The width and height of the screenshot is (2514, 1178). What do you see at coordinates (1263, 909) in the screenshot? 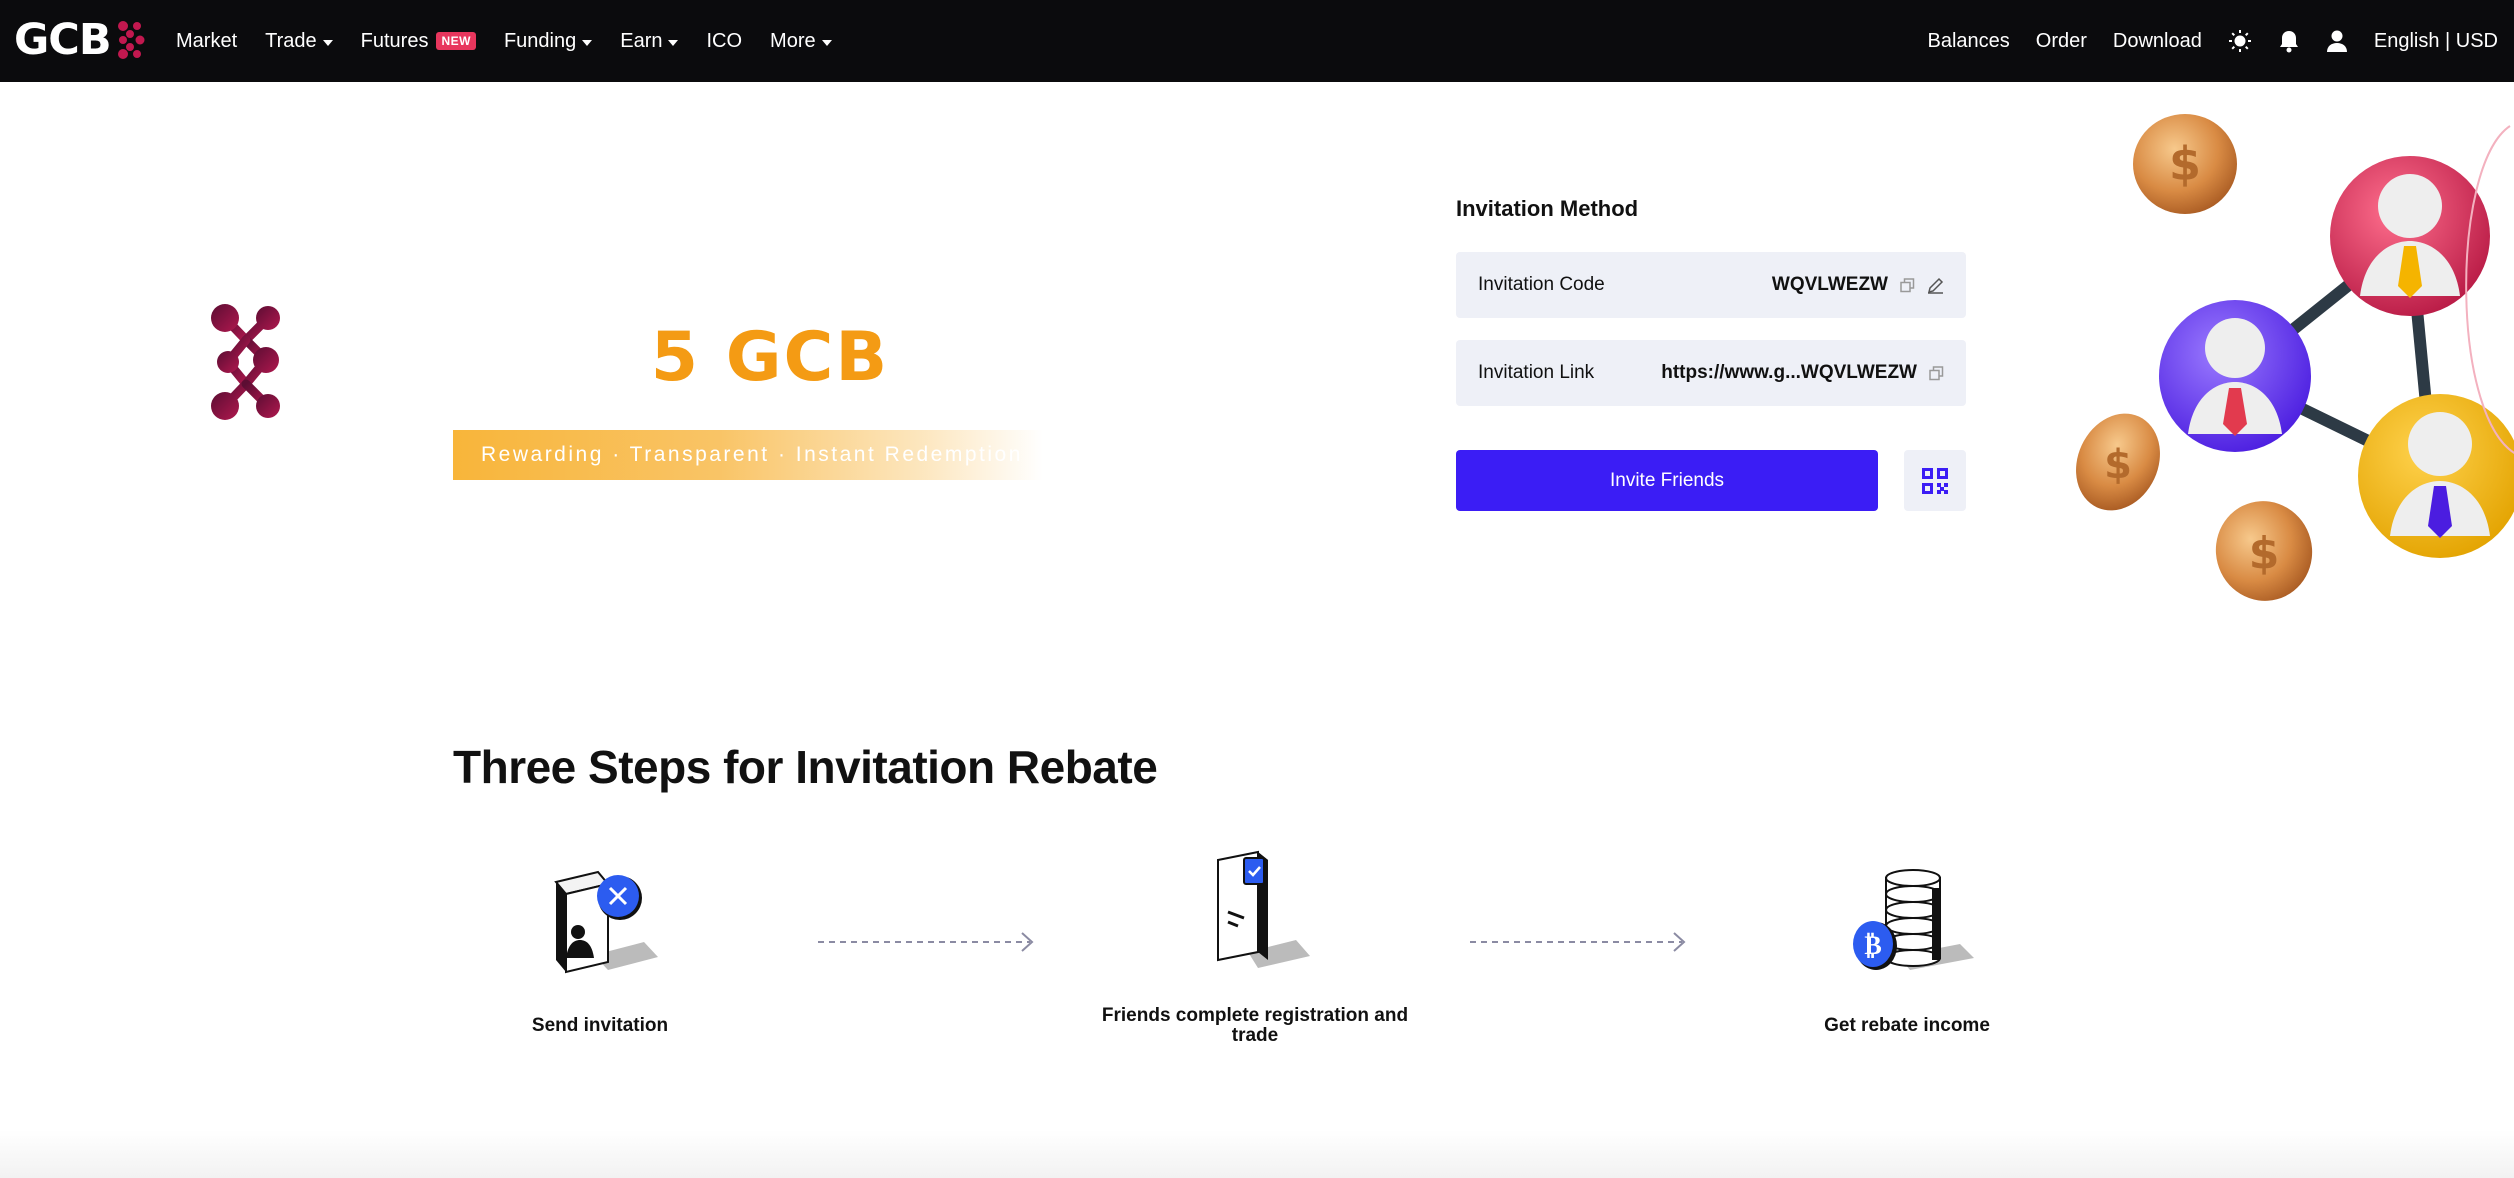
I see `registration-phone-icon` at bounding box center [1263, 909].